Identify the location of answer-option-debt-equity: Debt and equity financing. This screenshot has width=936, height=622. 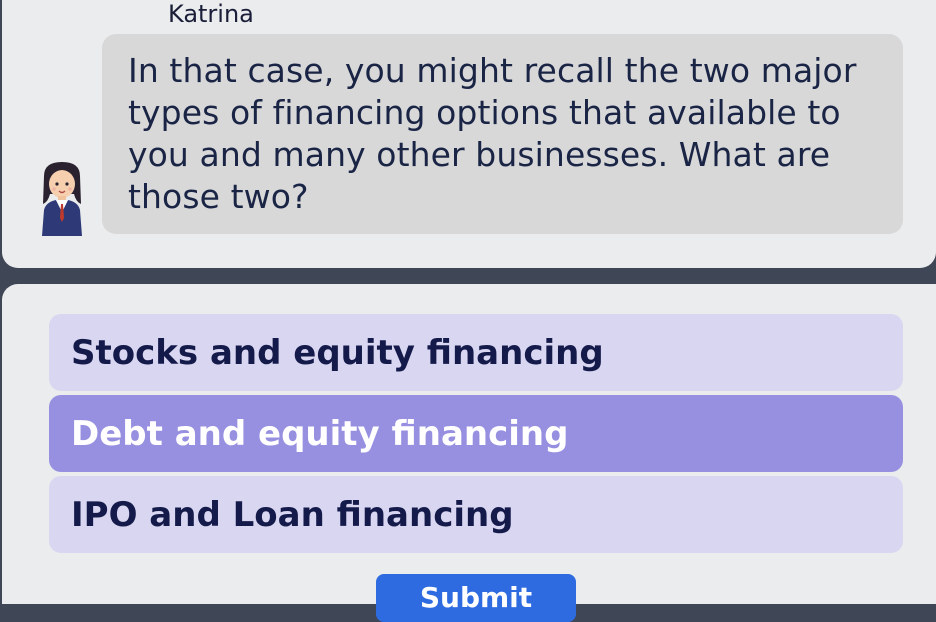
(476, 433).